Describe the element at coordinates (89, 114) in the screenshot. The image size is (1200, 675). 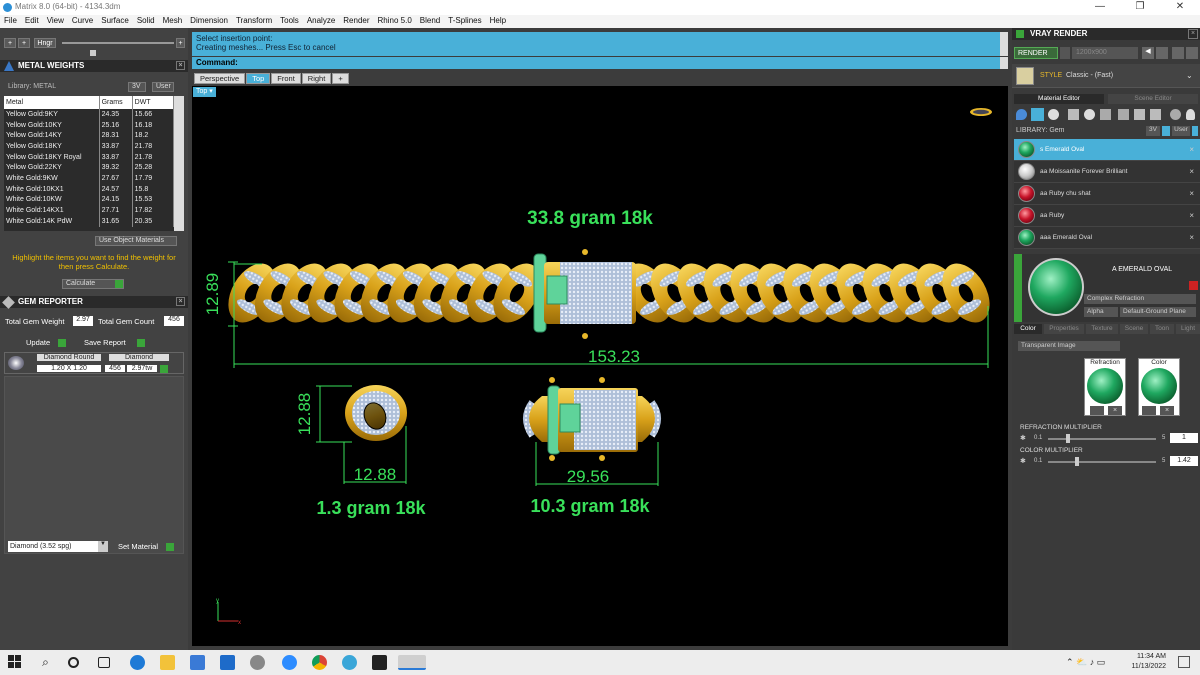
I see `table-row: Yellow Gold:9KY 24.35 15.66` at that location.